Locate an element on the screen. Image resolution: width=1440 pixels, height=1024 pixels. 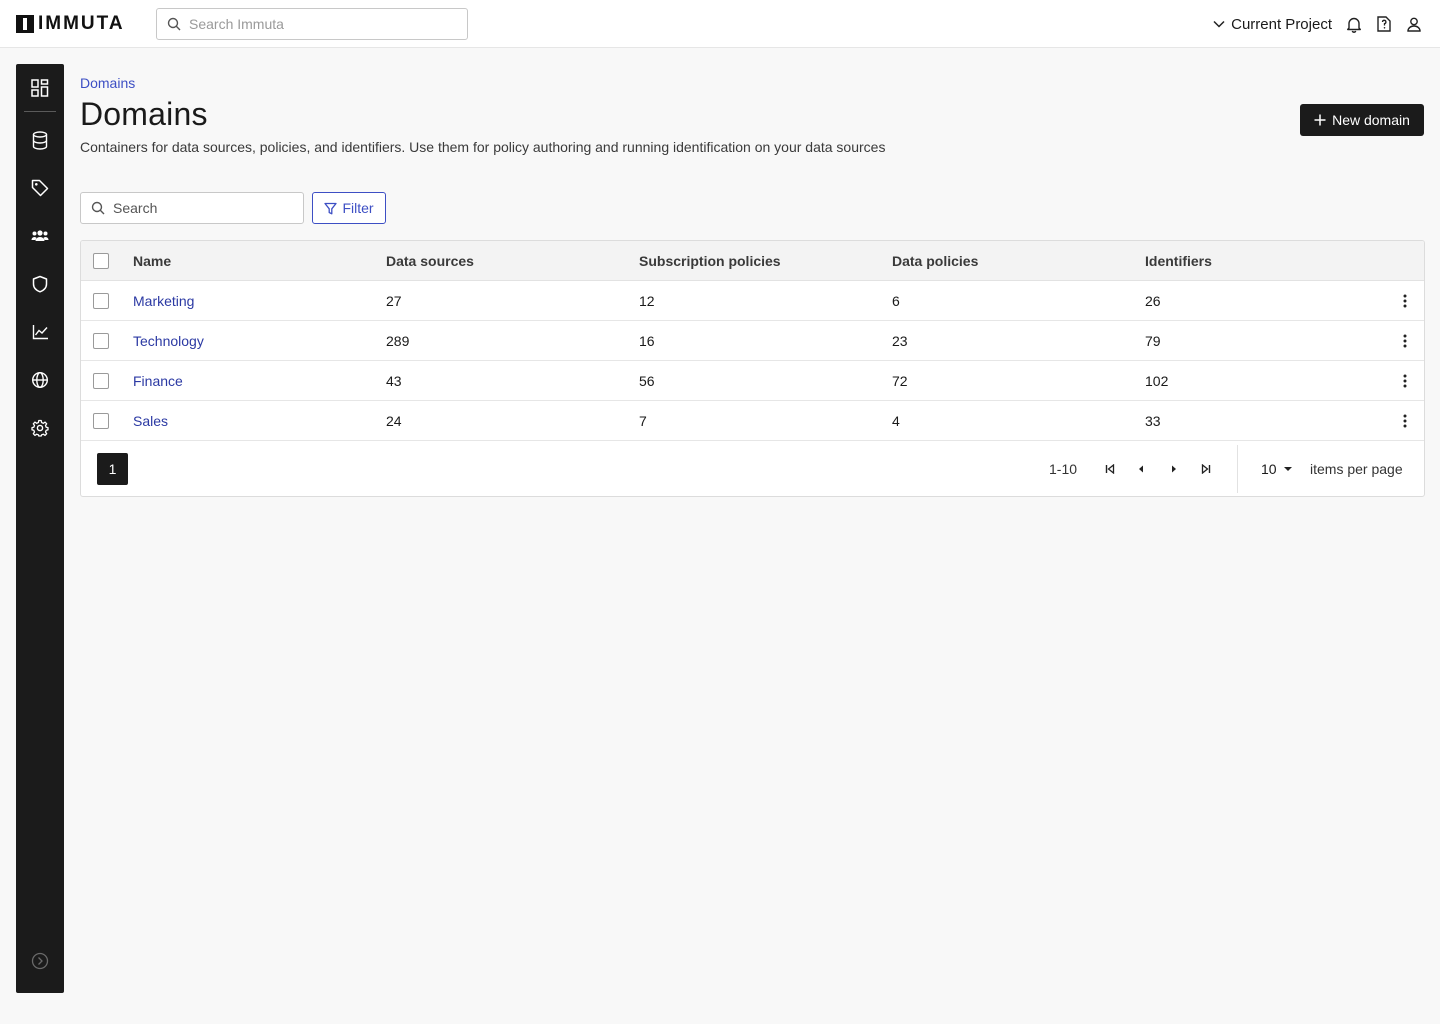
select-all-checkbox is located at coordinates (101, 261).